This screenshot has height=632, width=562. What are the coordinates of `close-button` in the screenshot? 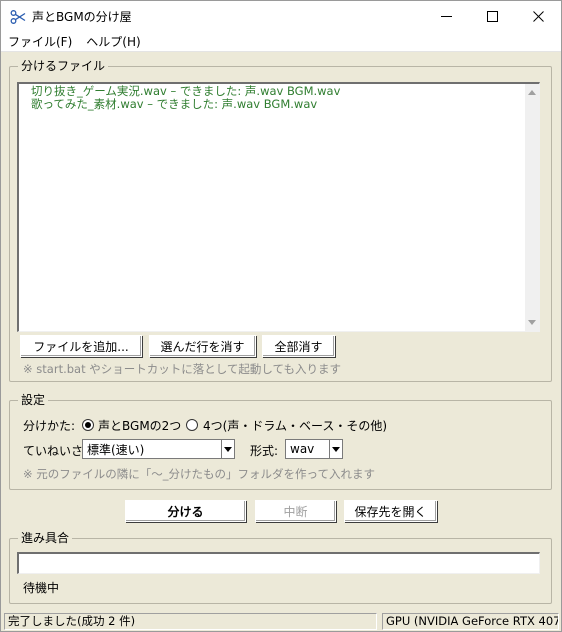 It's located at (538, 16).